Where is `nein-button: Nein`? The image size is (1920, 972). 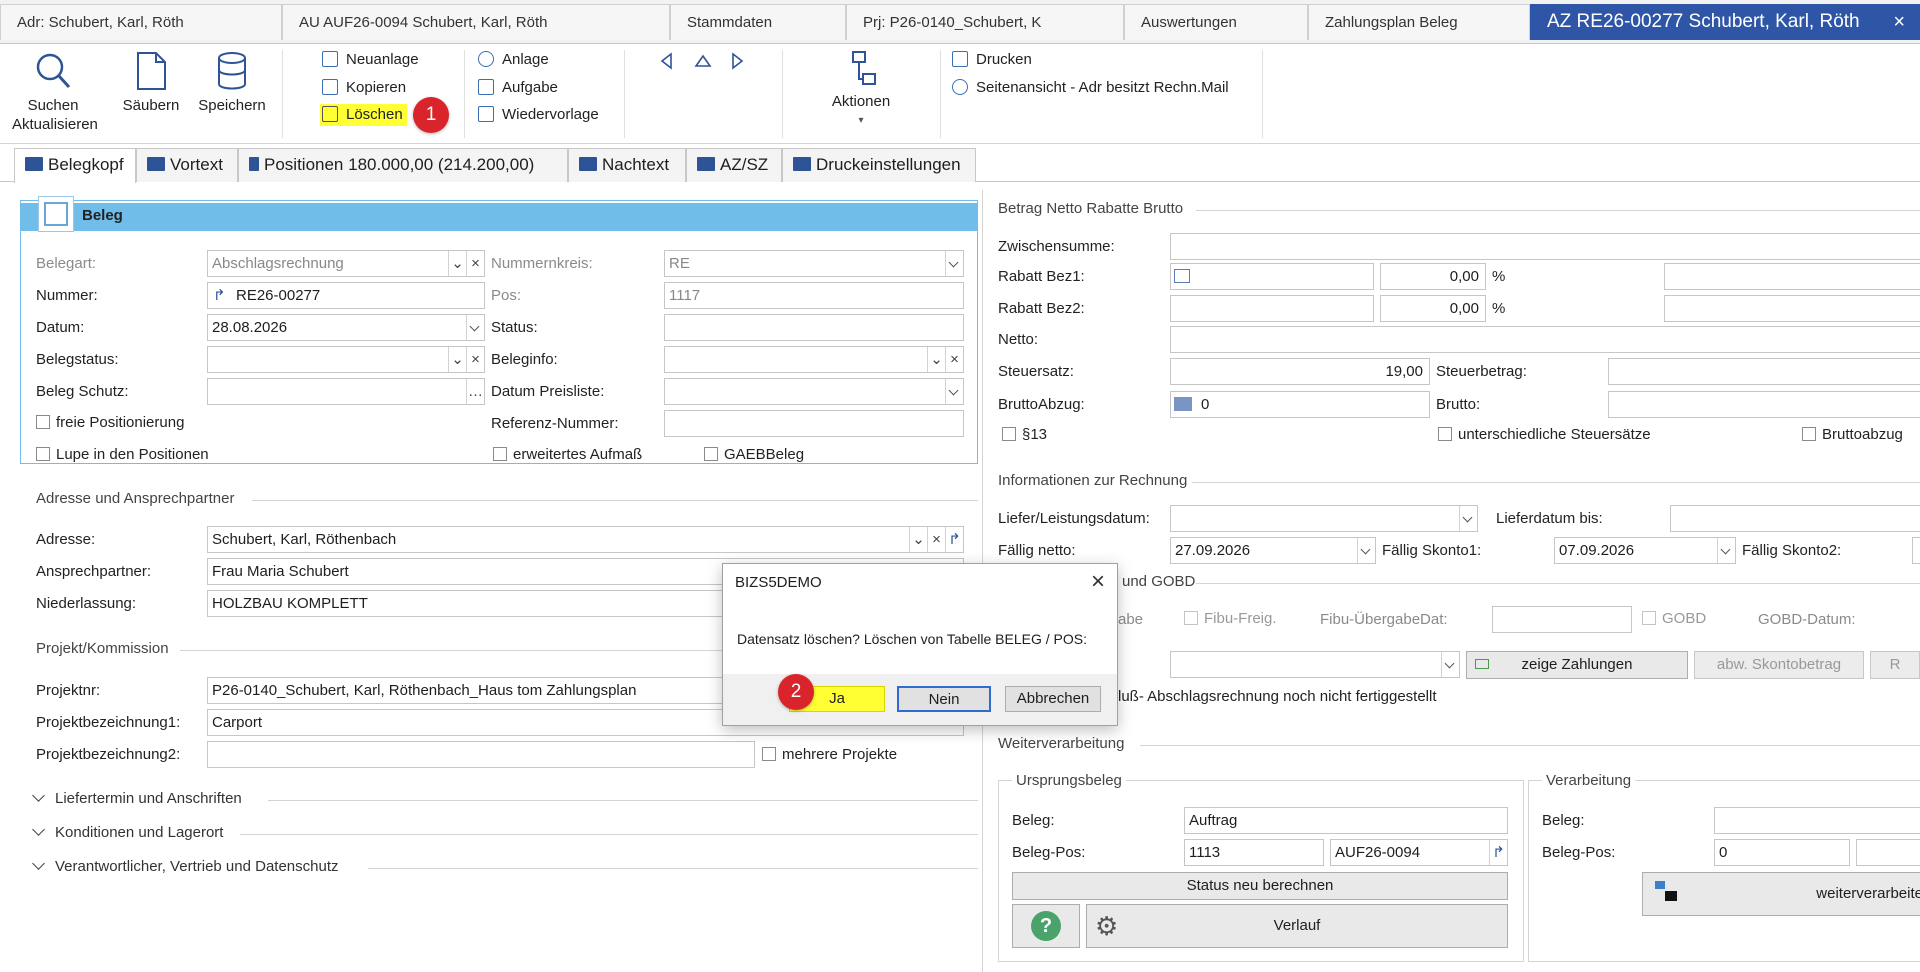
nein-button: Nein is located at coordinates (944, 699).